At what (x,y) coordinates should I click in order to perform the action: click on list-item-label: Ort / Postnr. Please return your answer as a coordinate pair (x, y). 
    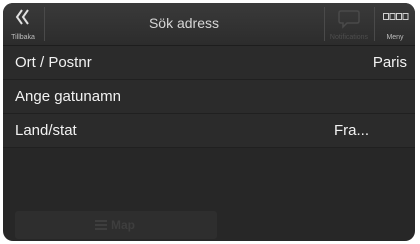
    Looking at the image, I should click on (53, 62).